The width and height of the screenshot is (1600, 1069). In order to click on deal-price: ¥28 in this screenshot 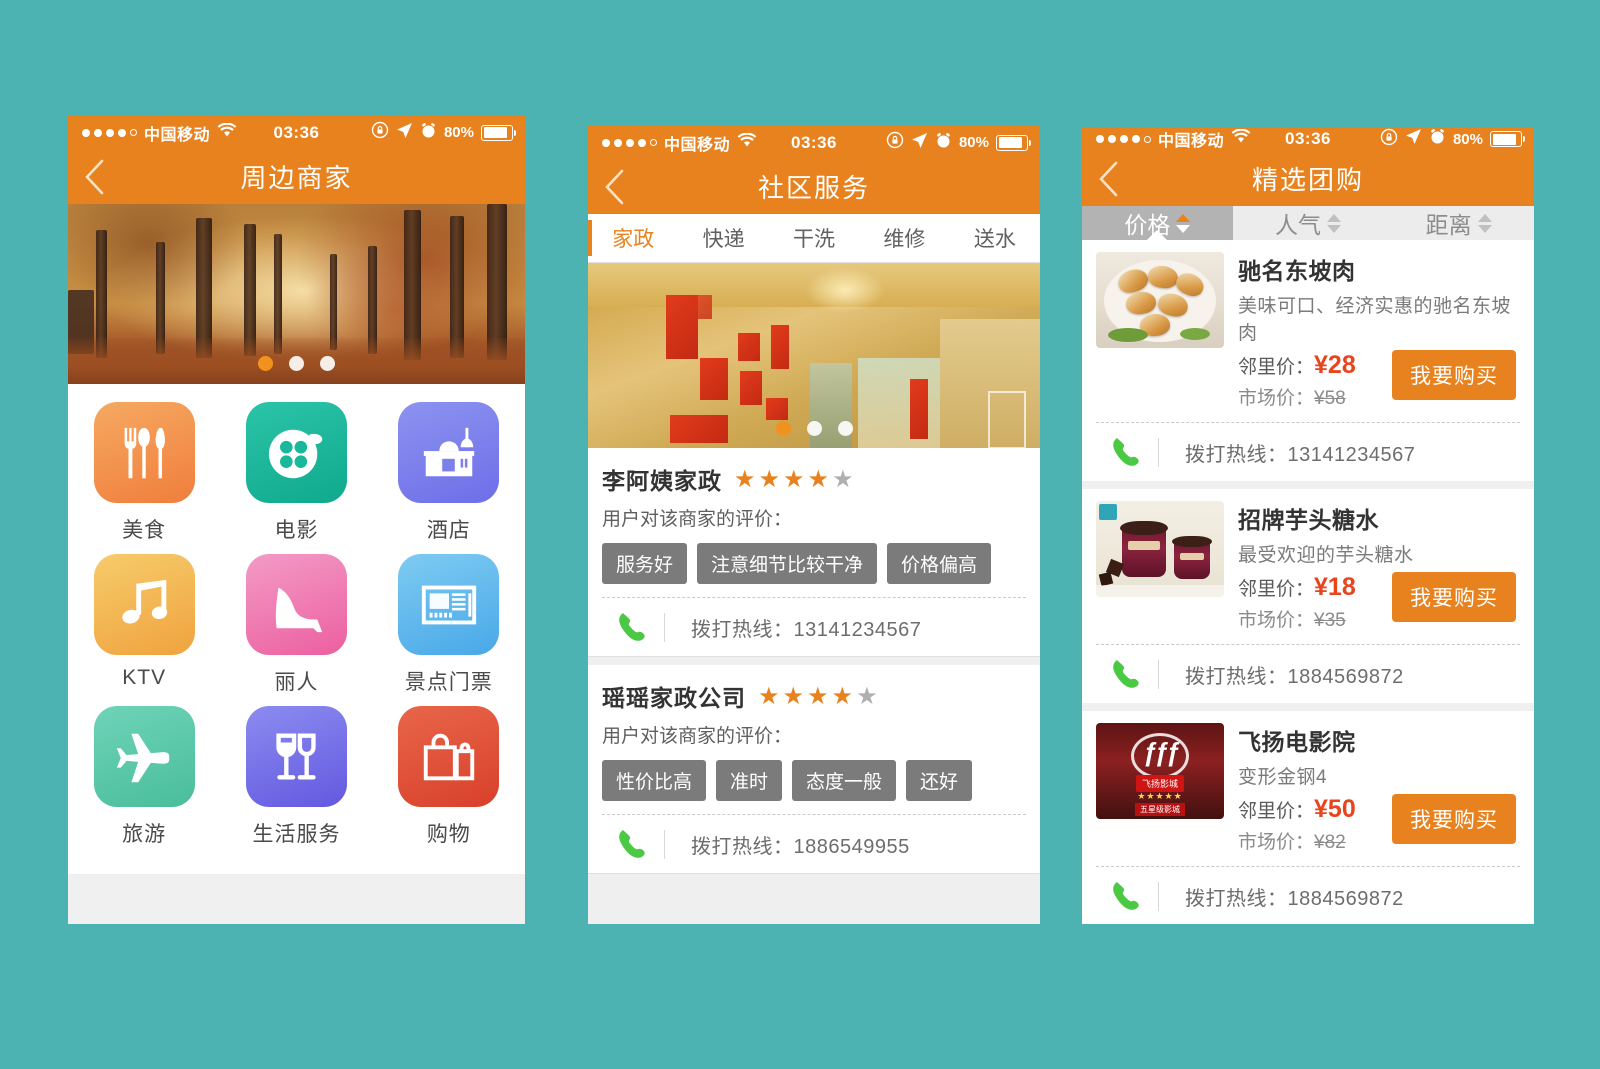, I will do `click(1335, 365)`.